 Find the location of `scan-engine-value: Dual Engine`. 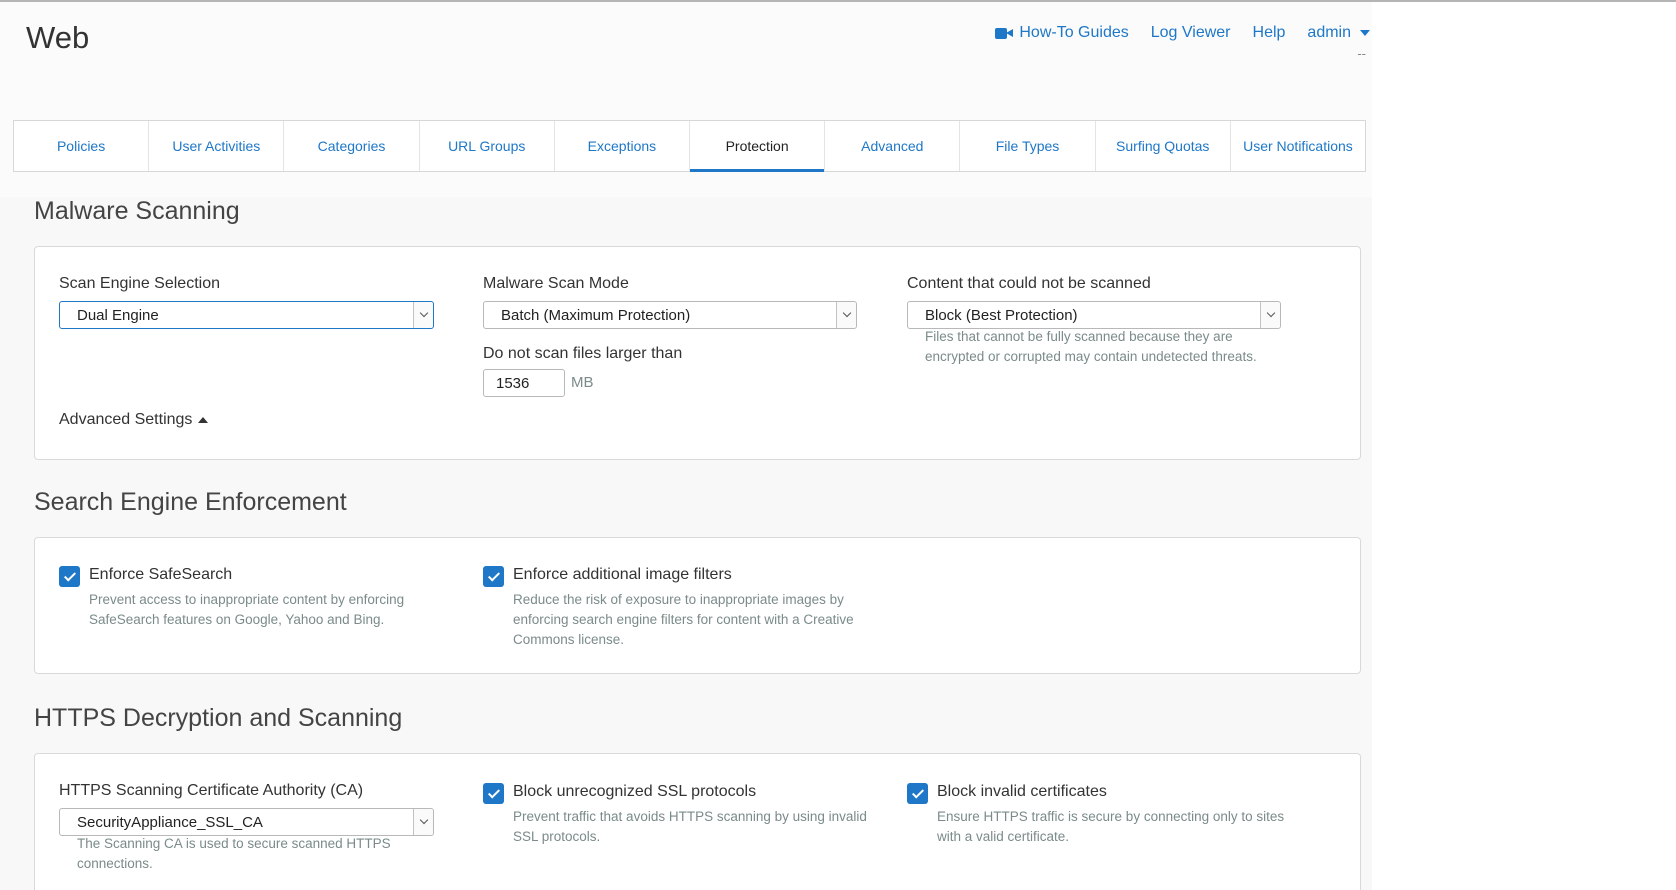

scan-engine-value: Dual Engine is located at coordinates (118, 315).